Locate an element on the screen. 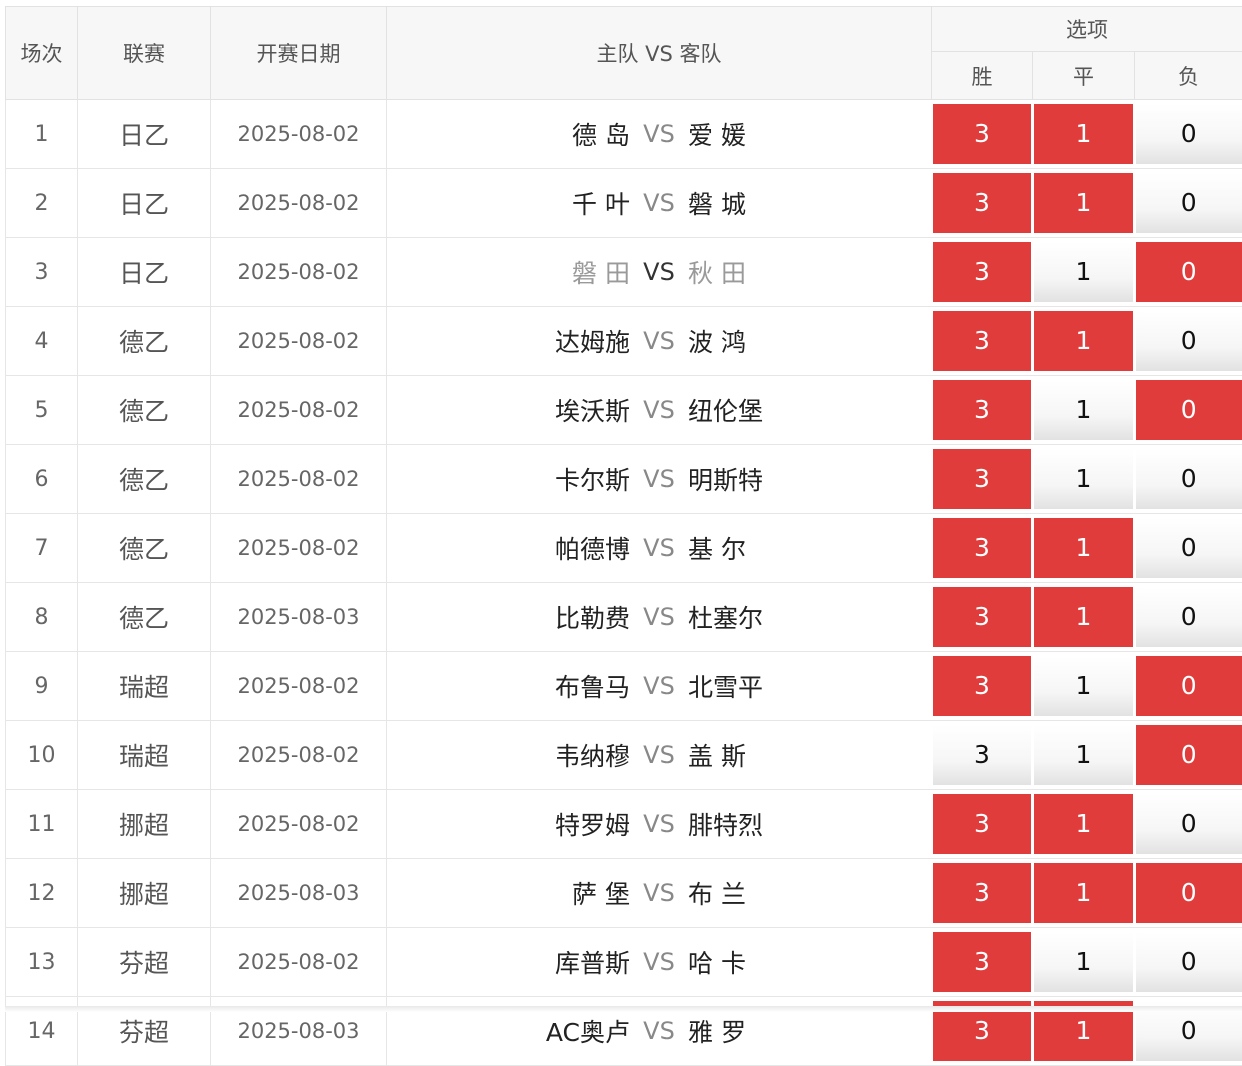  table-row: 8 德乙 2025-08-03 比勒费 VS 杜塞尔 3 1 0 is located at coordinates (624, 617).